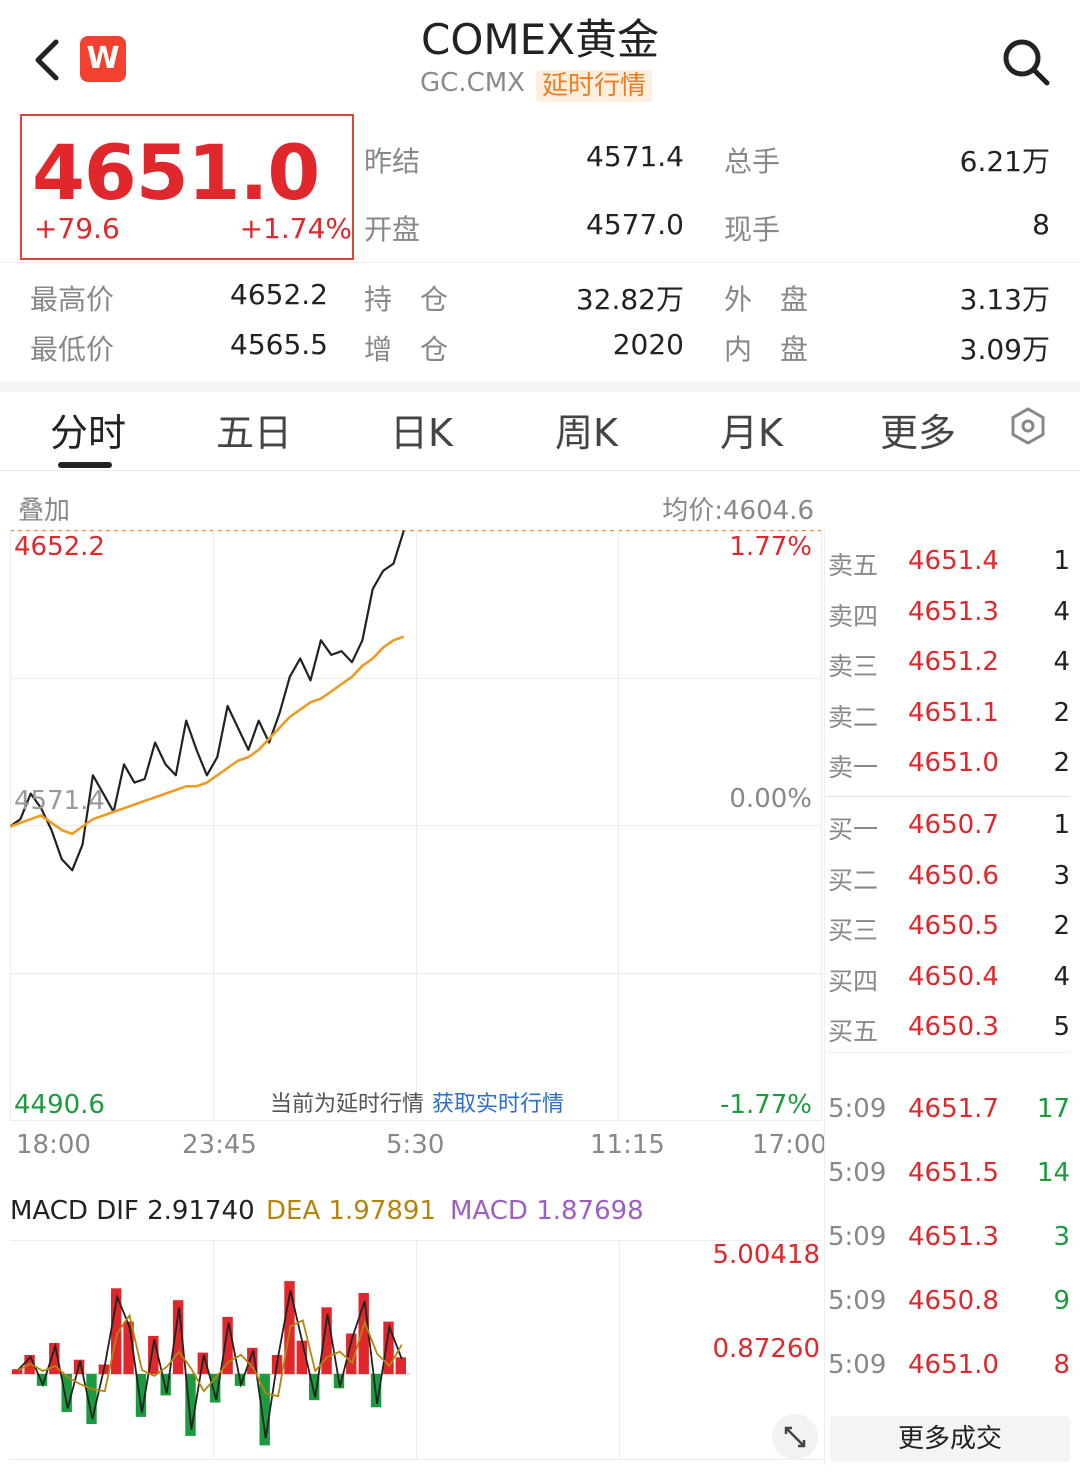  Describe the element at coordinates (72, 299) in the screenshot. I see `label-high: 最高价` at that location.